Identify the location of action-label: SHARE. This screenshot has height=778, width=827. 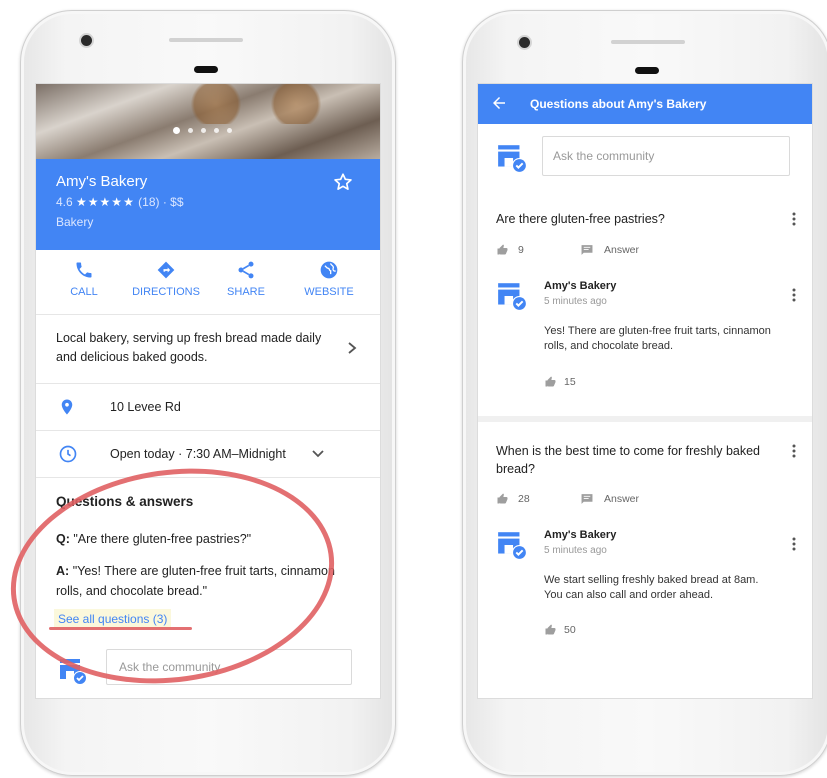
(246, 292).